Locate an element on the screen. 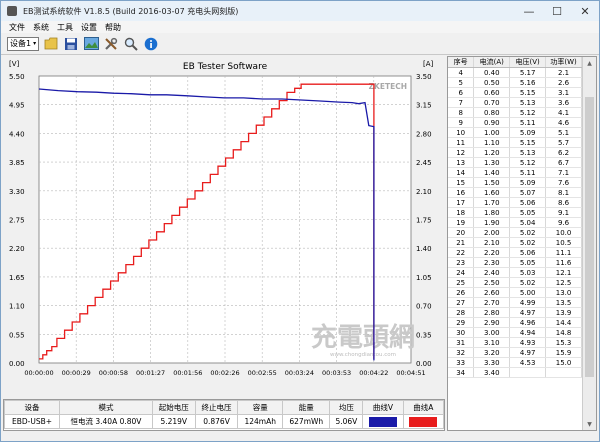  table-row: 33 3.30 4.53 15.0 is located at coordinates (515, 362).